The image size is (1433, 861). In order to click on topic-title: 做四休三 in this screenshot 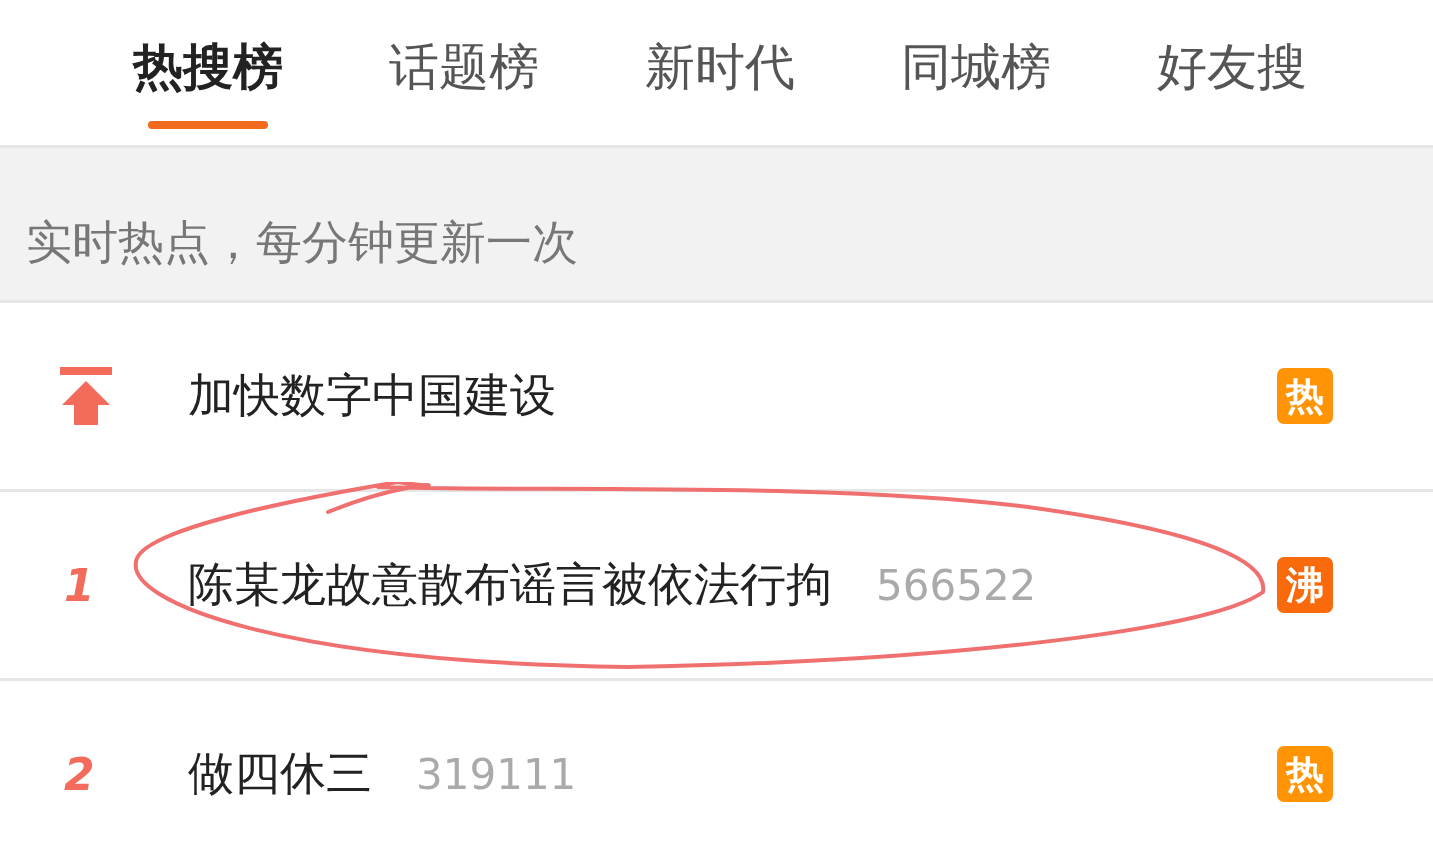, I will do `click(280, 774)`.